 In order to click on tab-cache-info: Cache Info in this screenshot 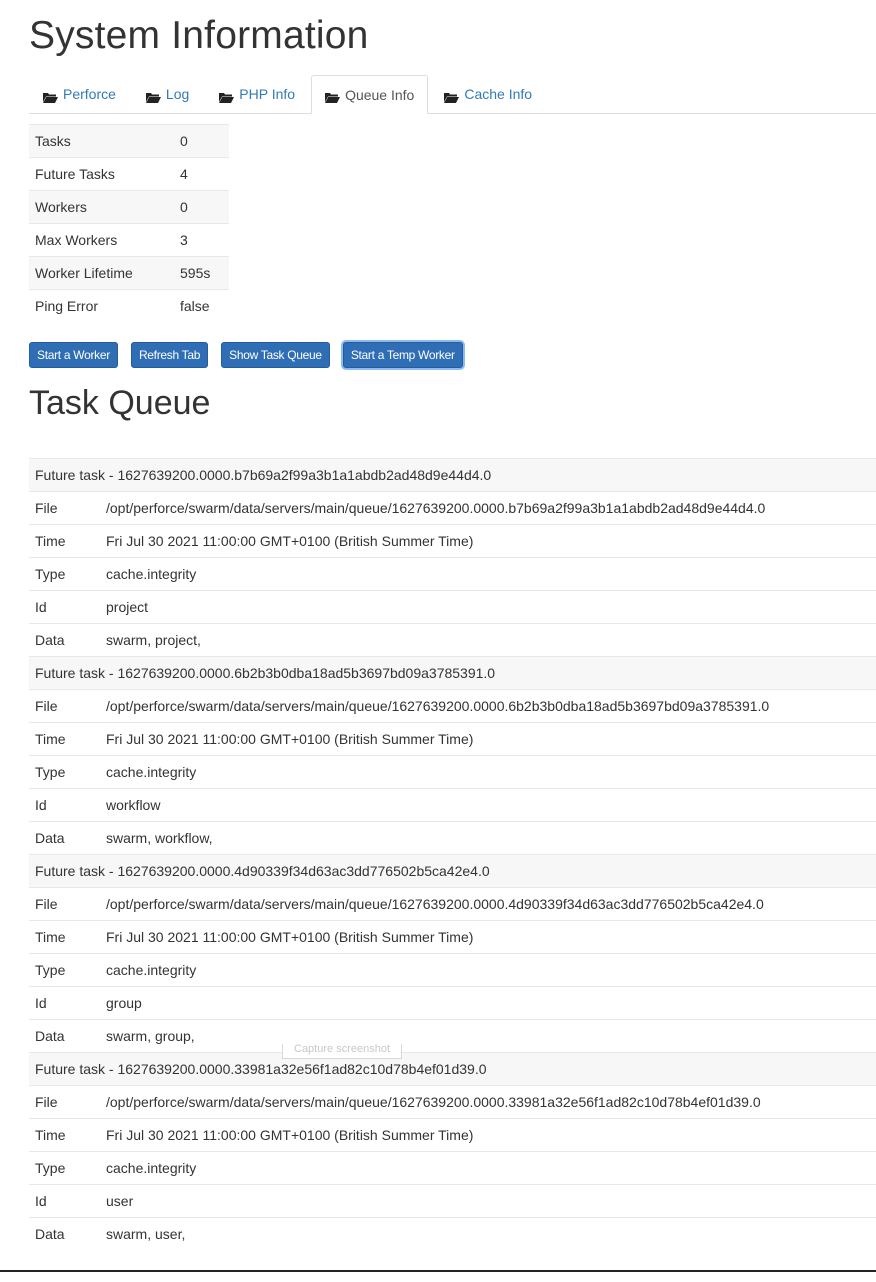, I will do `click(488, 94)`.